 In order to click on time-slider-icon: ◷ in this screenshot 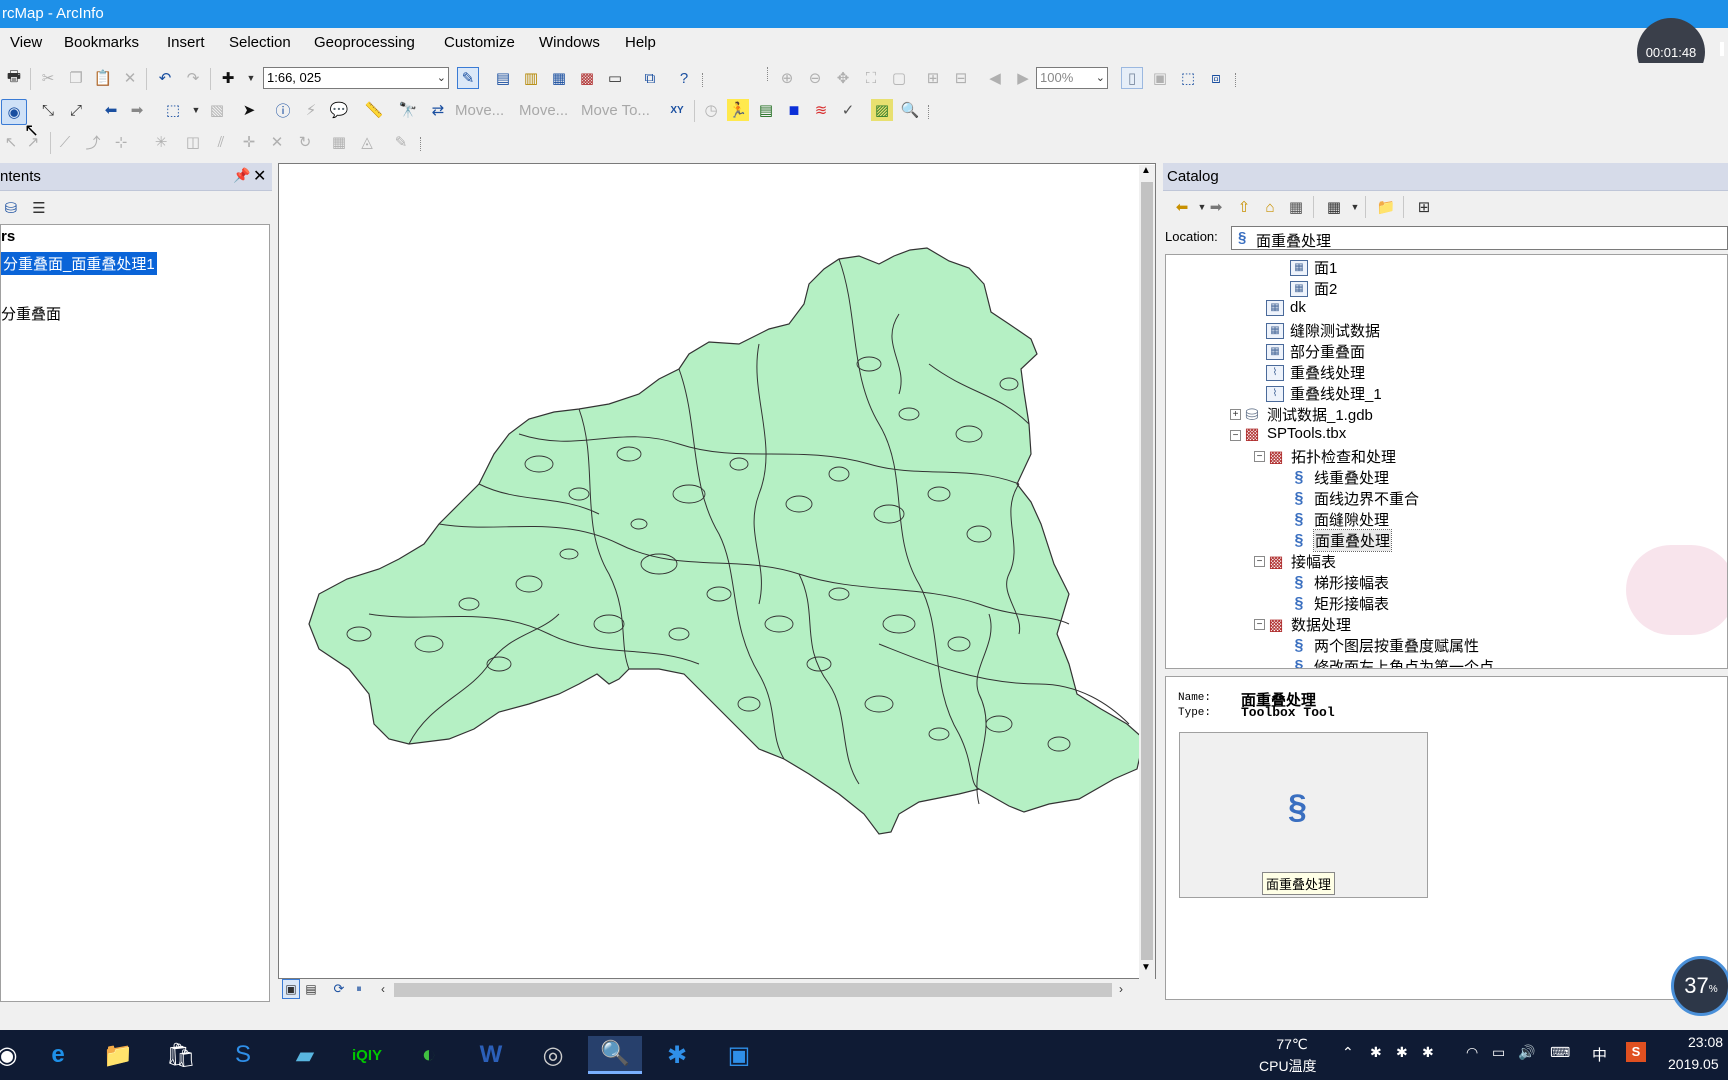, I will do `click(711, 110)`.